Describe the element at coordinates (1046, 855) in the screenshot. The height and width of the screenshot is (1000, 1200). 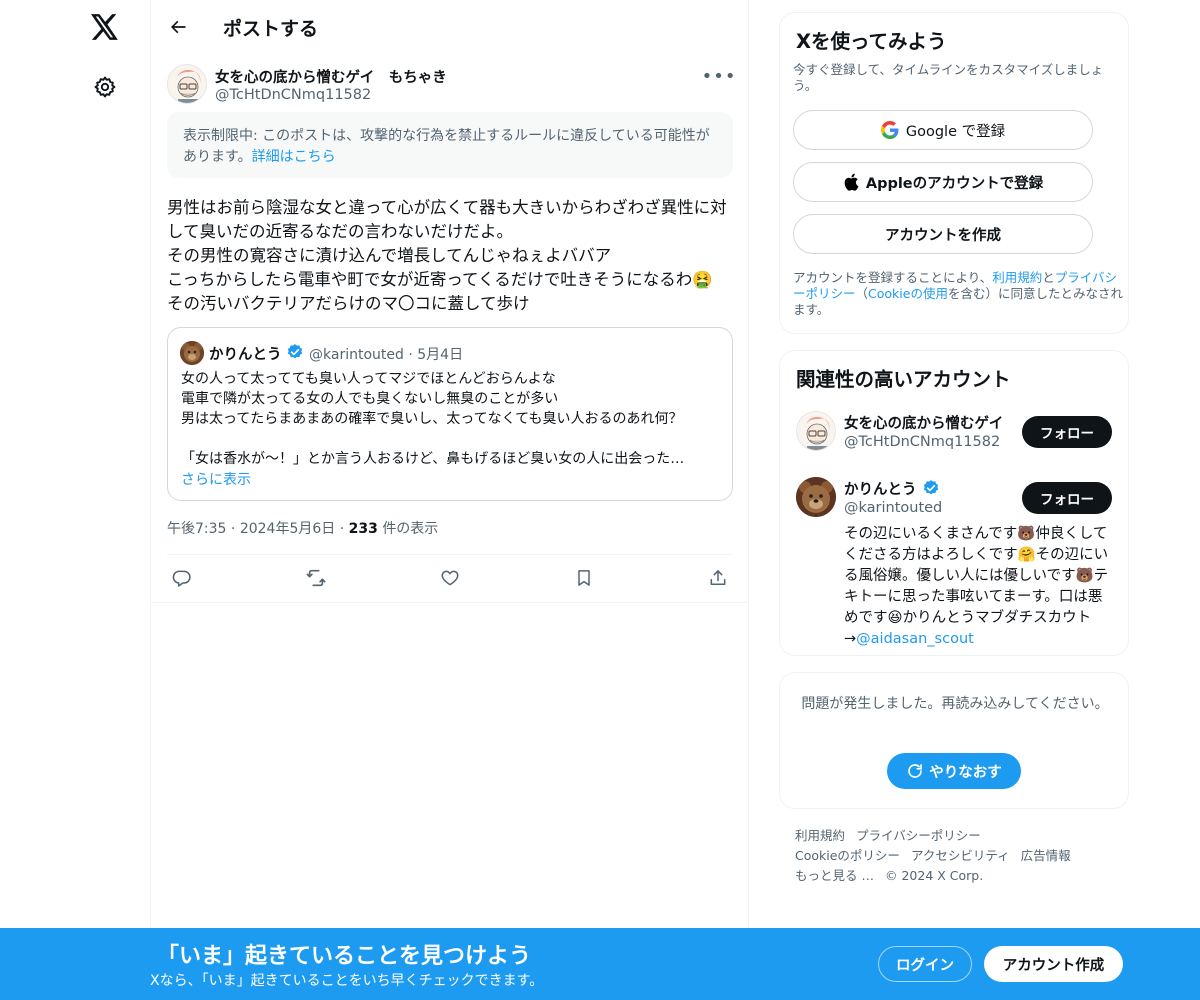
I see `footer-link-ads: 広告情報` at that location.